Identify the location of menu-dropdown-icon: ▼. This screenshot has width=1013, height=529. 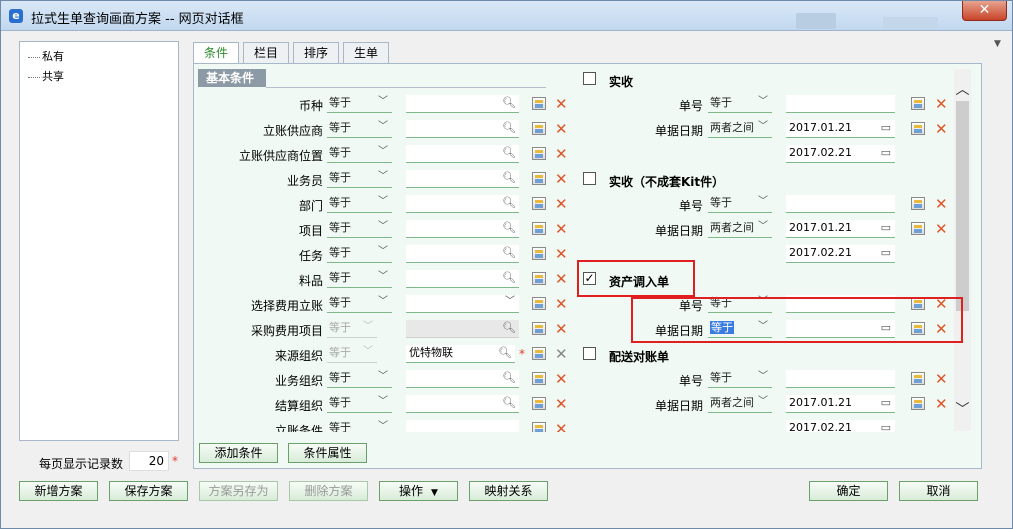
(997, 44).